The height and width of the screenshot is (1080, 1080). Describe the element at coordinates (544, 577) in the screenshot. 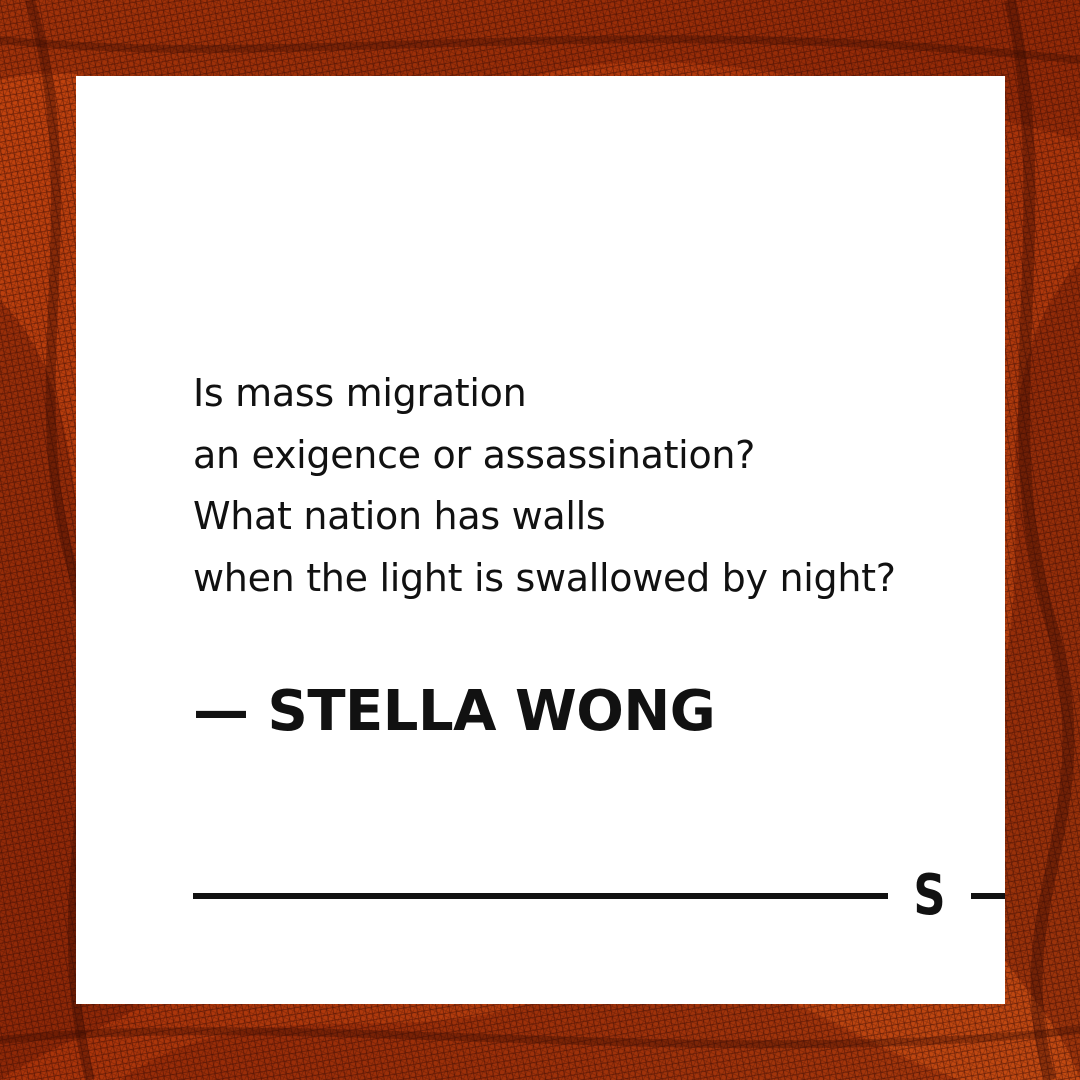

I see `quote-line: when the light is swallowed by night?` at that location.